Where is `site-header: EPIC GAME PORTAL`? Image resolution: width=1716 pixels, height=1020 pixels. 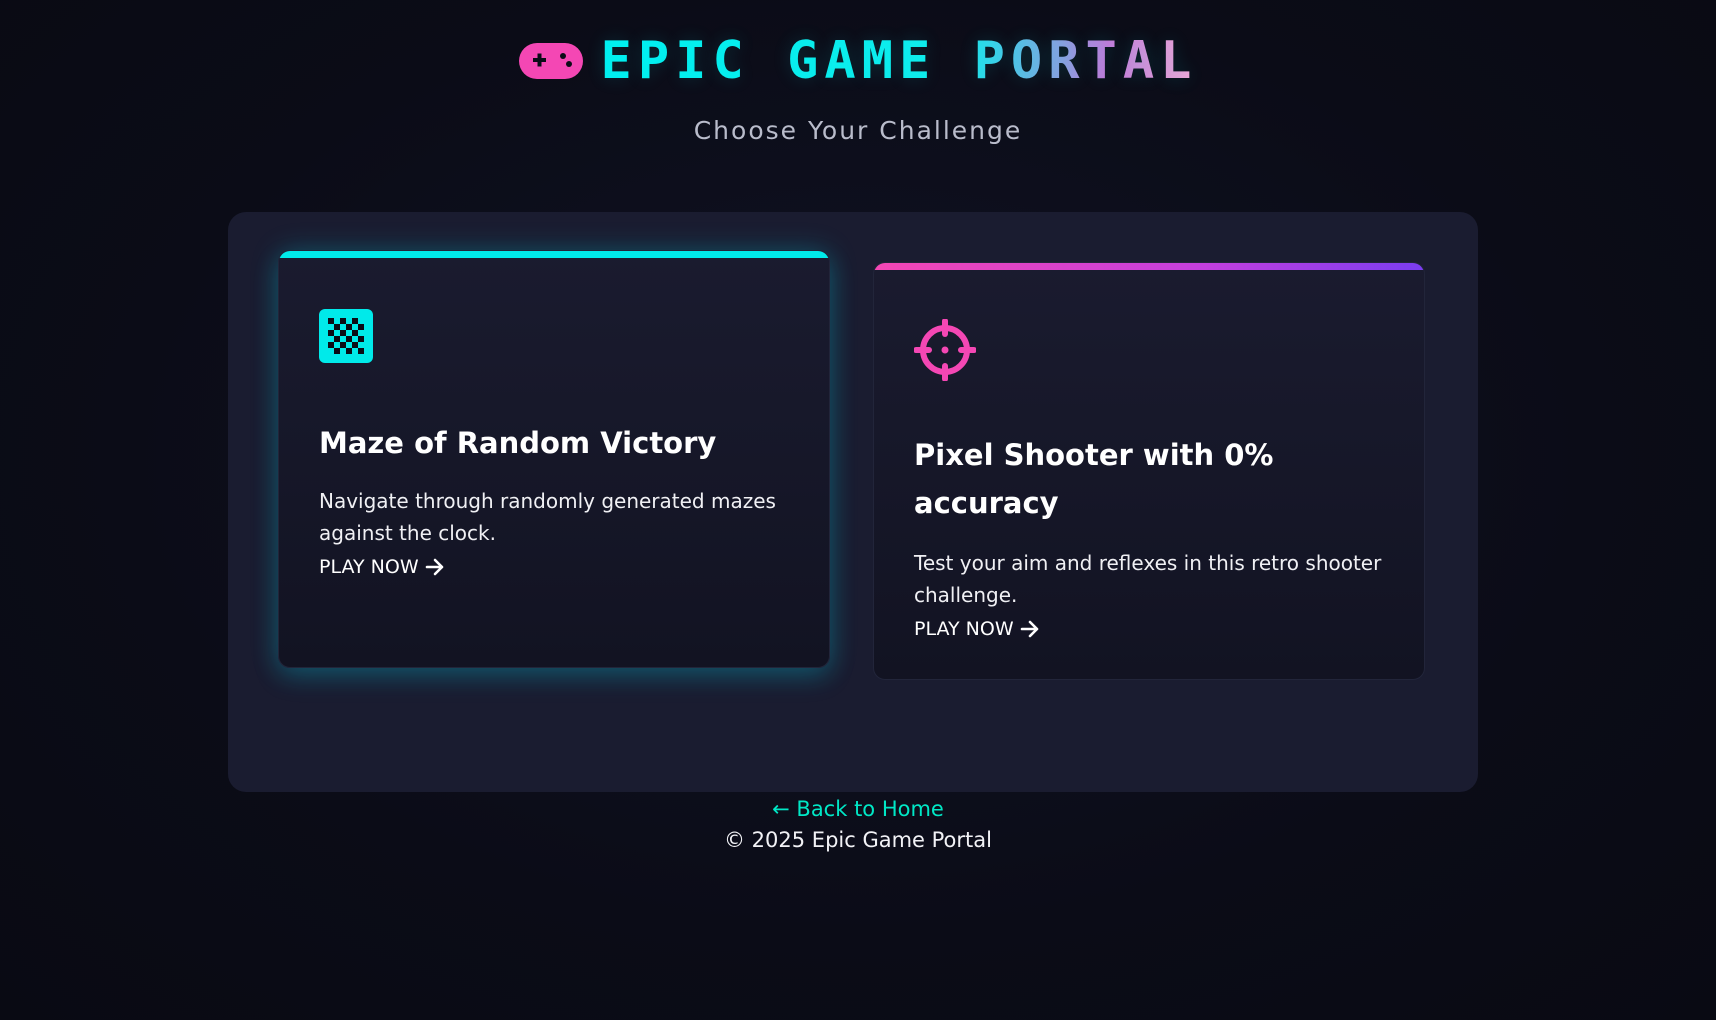 site-header: EPIC GAME PORTAL is located at coordinates (858, 61).